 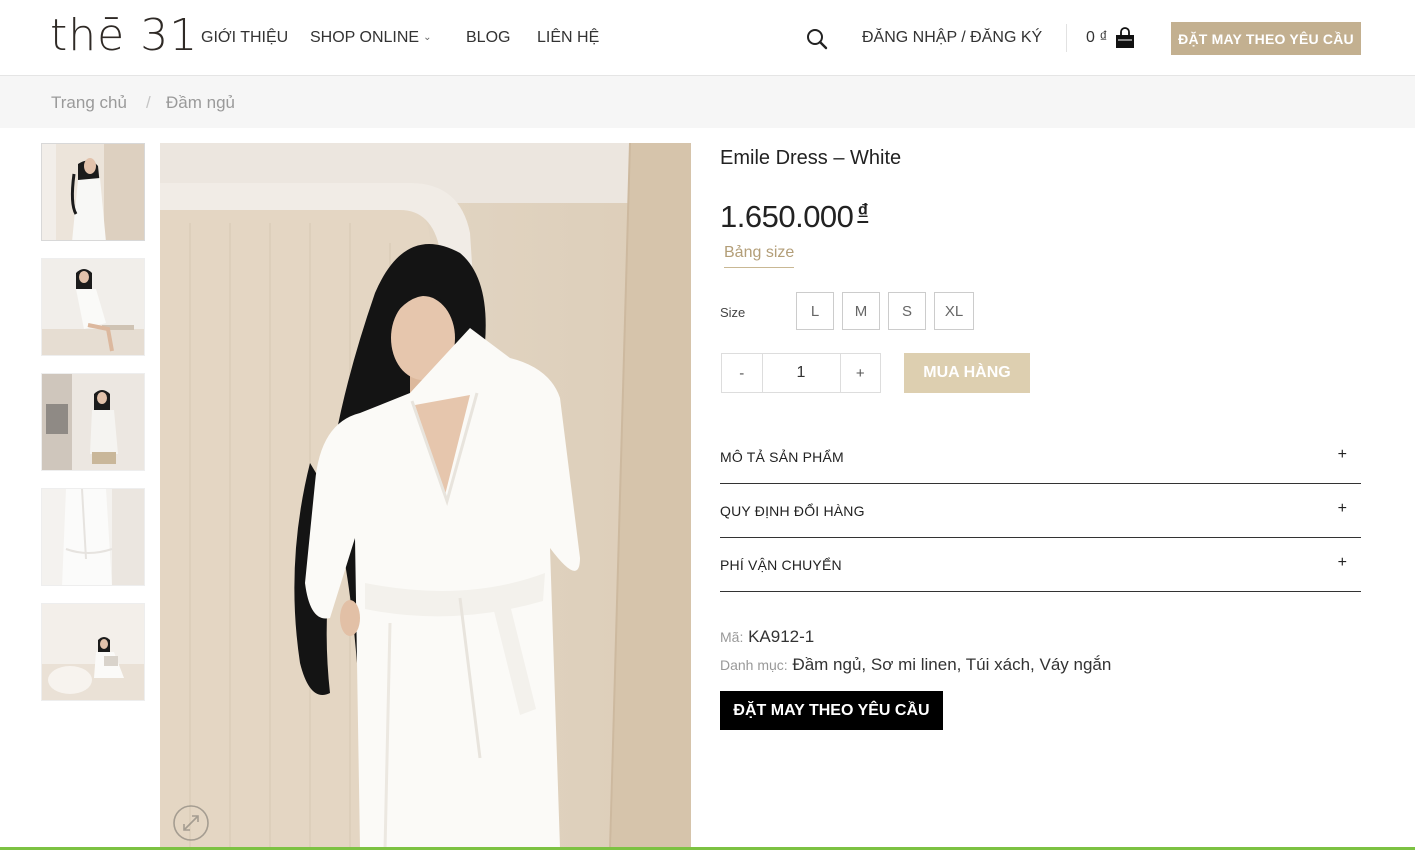 I want to click on chevron-down-icon: ⌄, so click(x=427, y=37).